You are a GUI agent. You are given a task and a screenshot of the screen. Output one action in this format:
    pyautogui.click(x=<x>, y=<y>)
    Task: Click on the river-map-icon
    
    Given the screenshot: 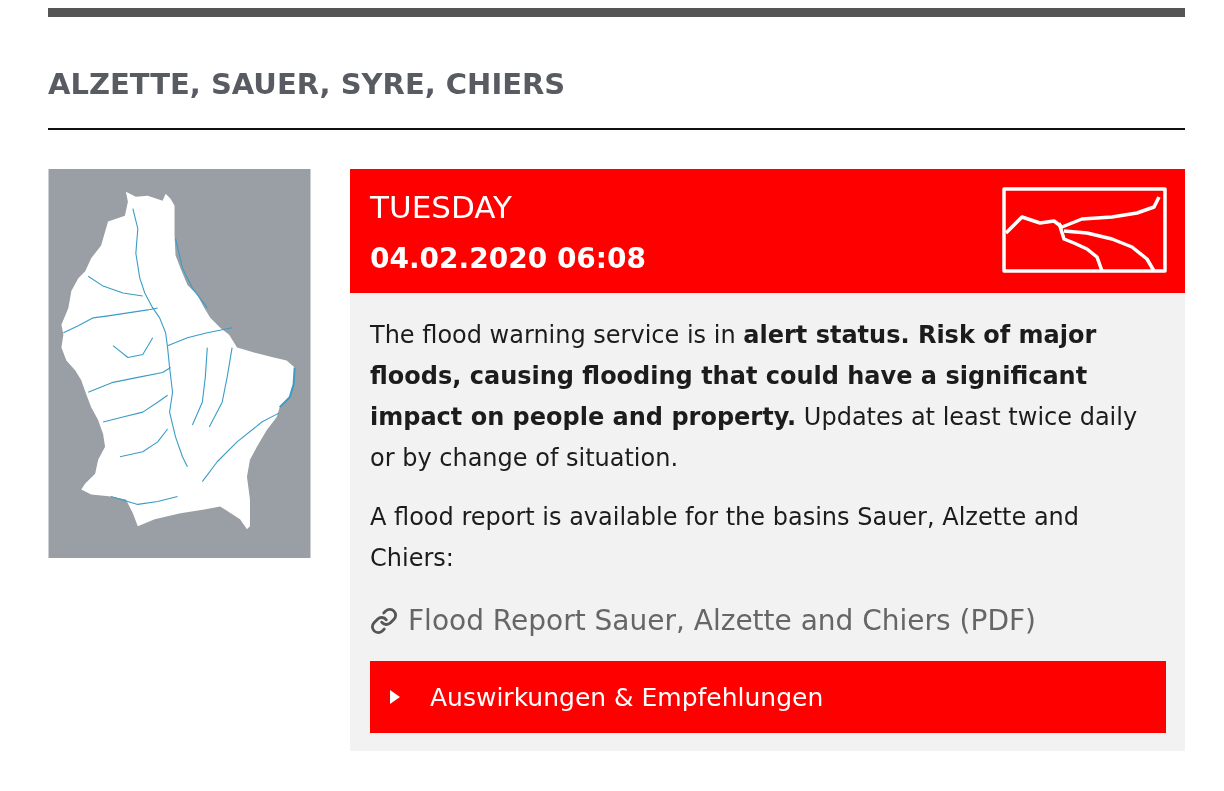 What is the action you would take?
    pyautogui.click(x=1084, y=230)
    